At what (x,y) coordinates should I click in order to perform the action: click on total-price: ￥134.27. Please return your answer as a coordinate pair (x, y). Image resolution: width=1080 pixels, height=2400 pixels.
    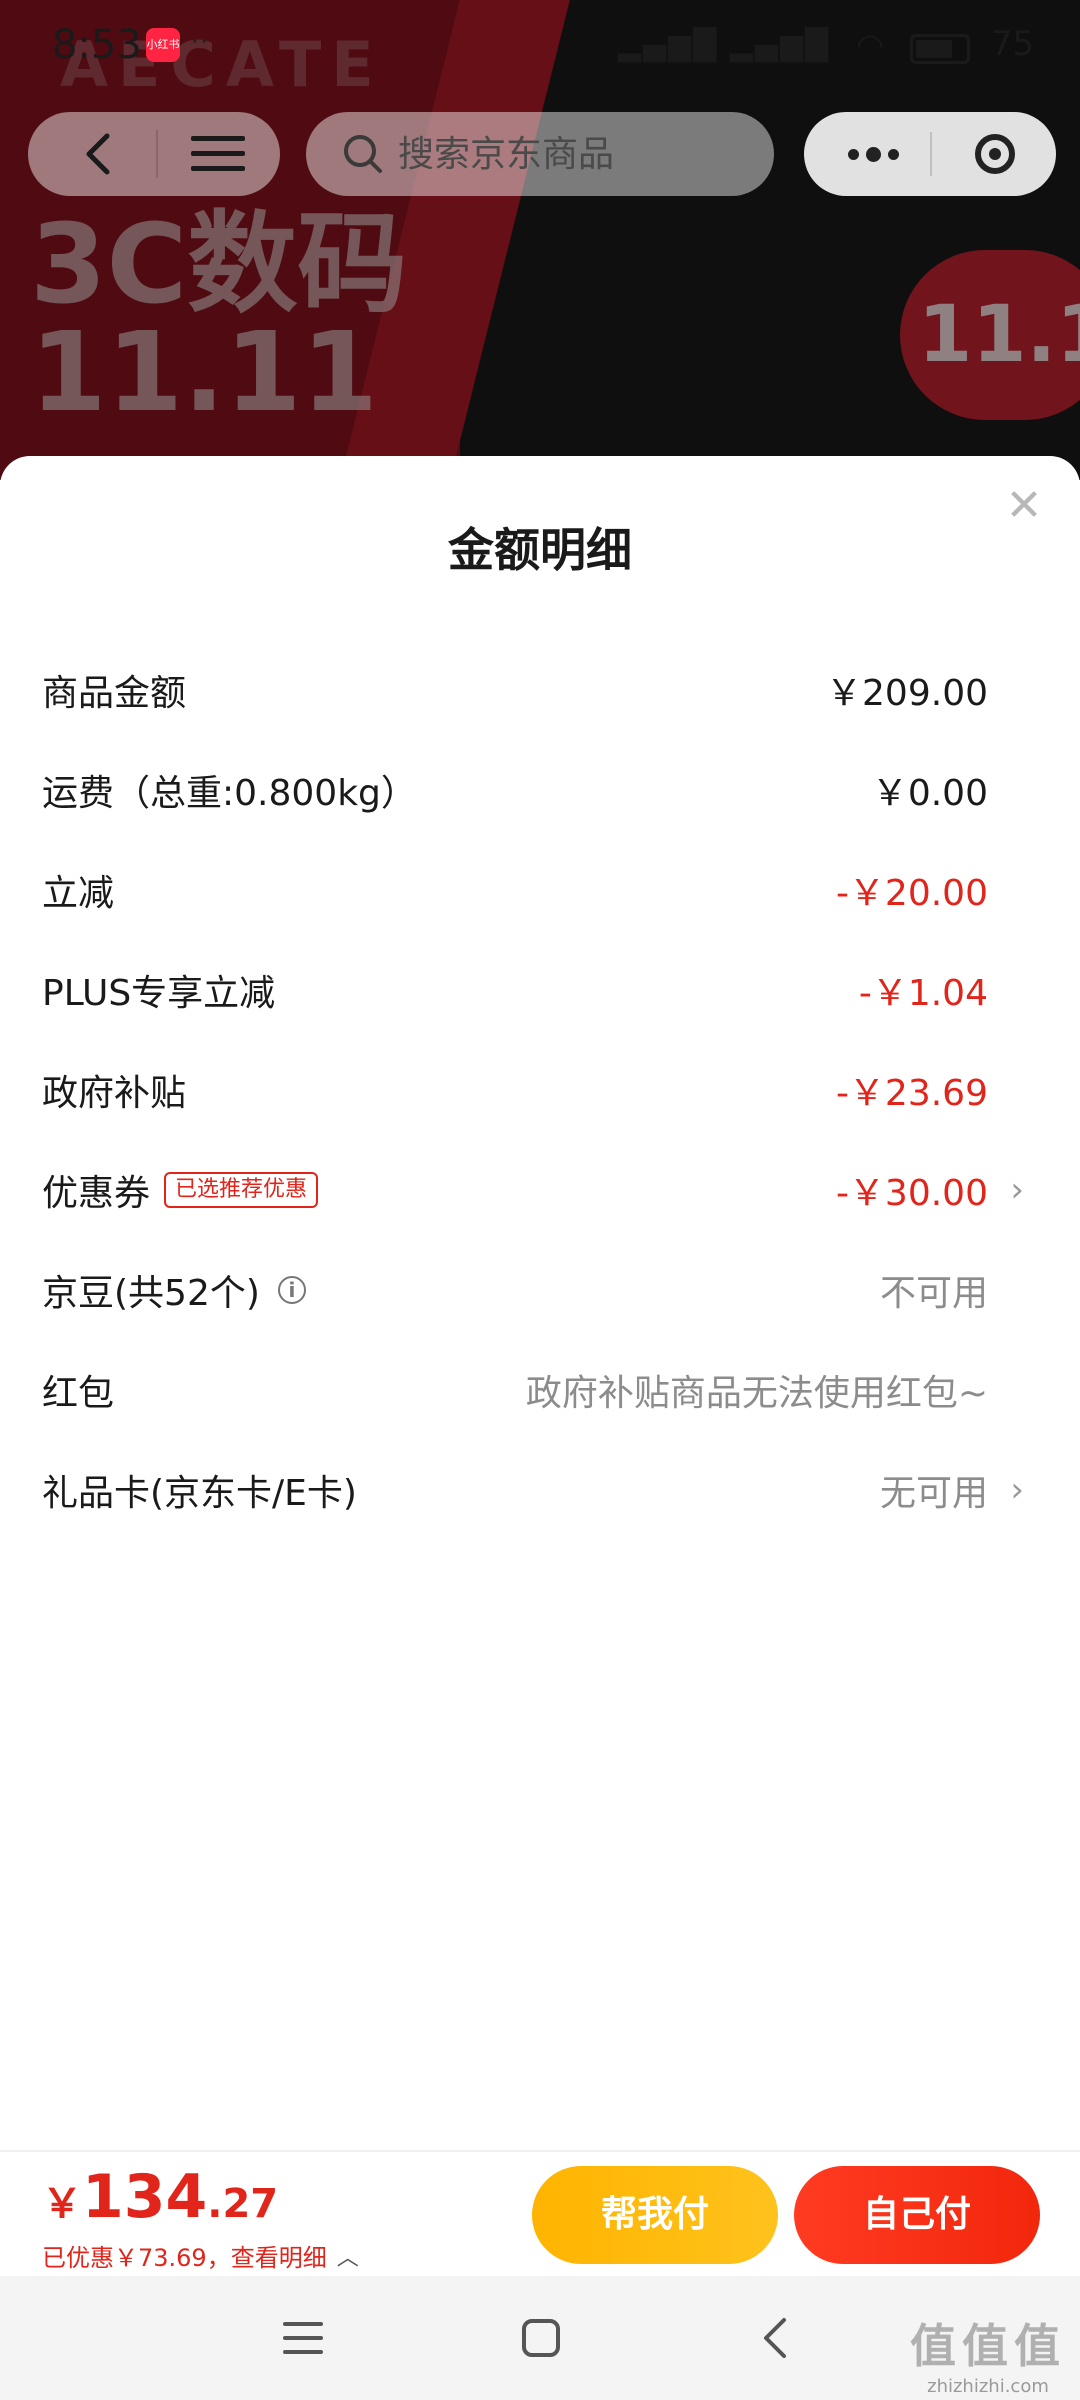
    Looking at the image, I should click on (160, 2197).